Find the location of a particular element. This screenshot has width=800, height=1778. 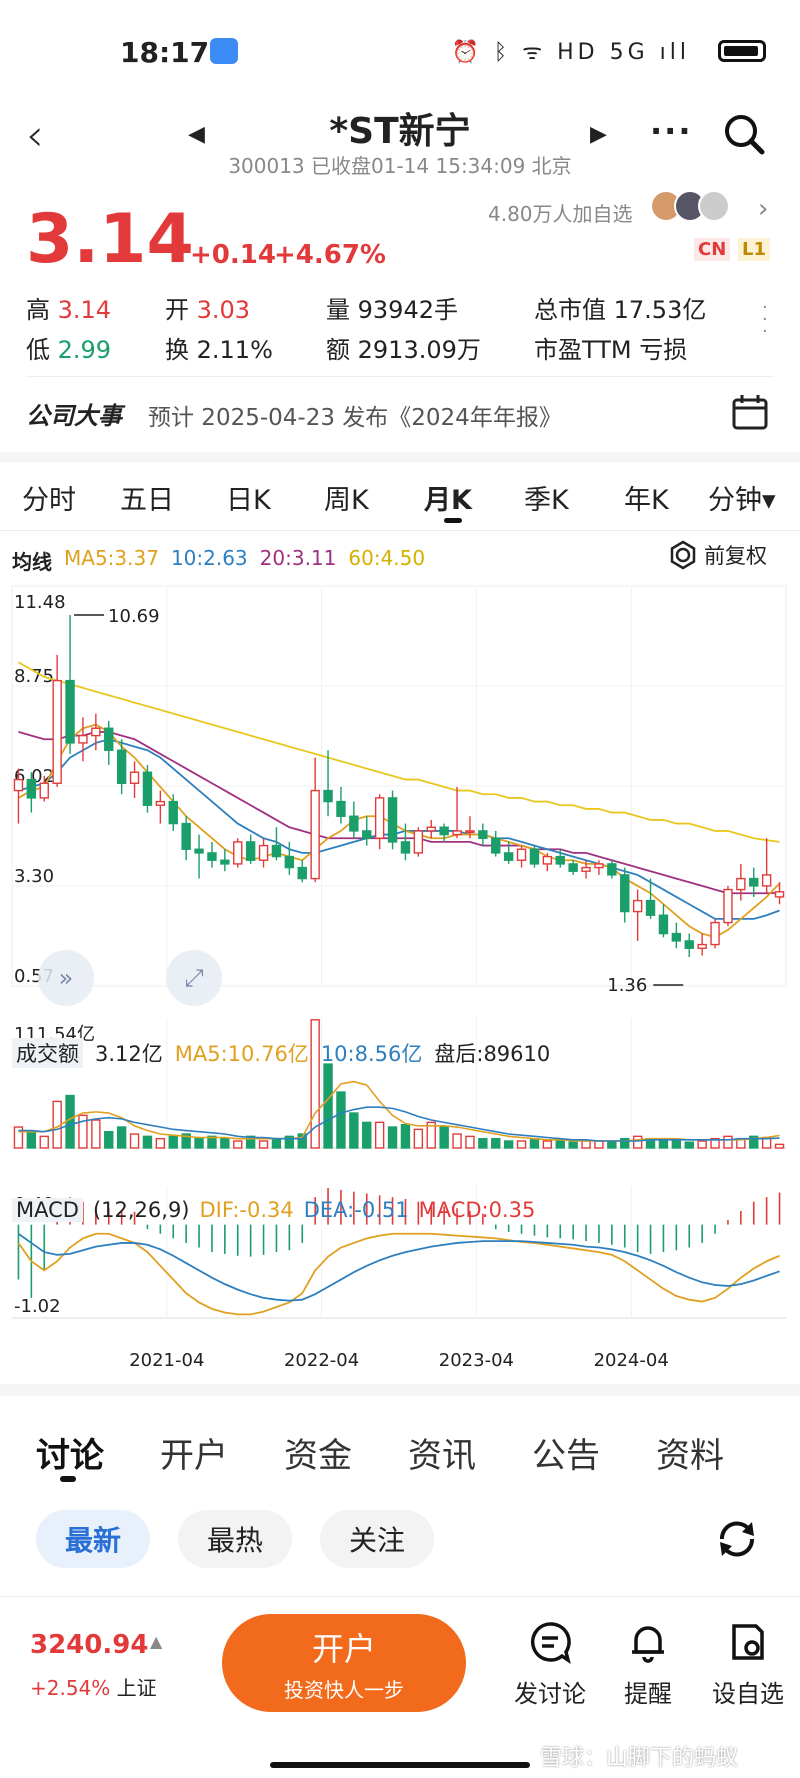

index-value: 3240.94 is located at coordinates (89, 1645).